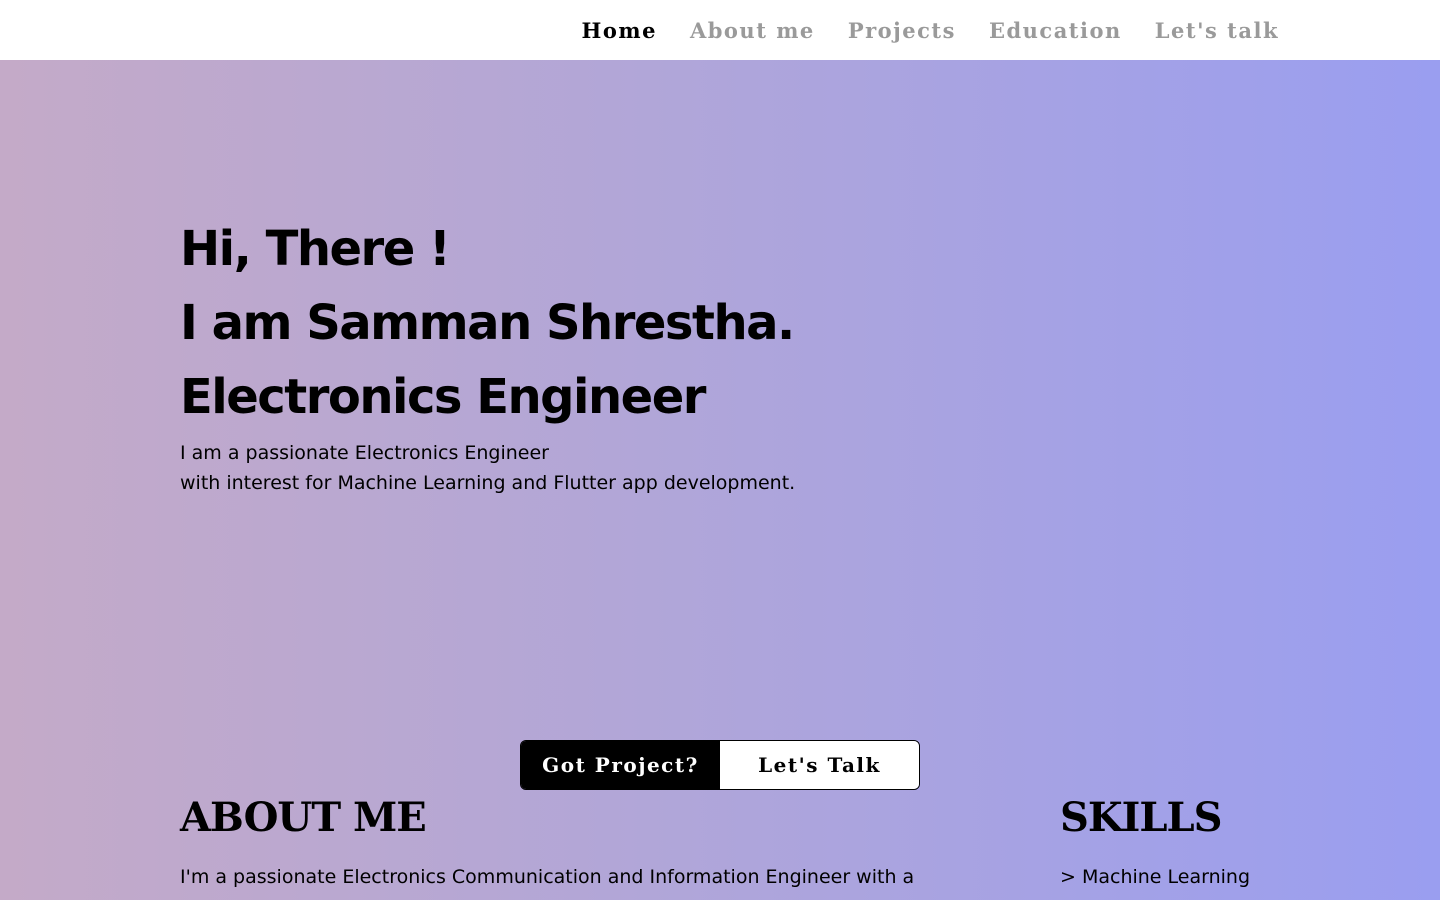  What do you see at coordinates (752, 30) in the screenshot?
I see `nav-about-me: About me` at bounding box center [752, 30].